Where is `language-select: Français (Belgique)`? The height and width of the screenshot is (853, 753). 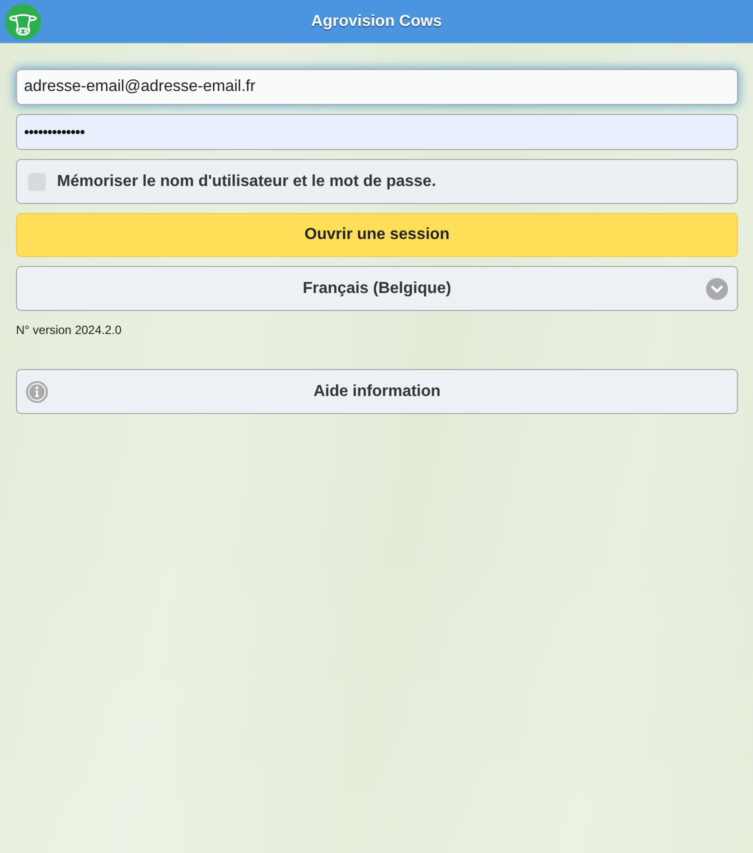 language-select: Français (Belgique) is located at coordinates (377, 288).